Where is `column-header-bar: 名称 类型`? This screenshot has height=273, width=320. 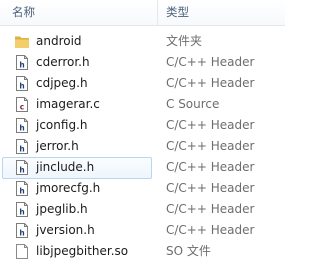
column-header-bar: 名称 类型 is located at coordinates (142, 13).